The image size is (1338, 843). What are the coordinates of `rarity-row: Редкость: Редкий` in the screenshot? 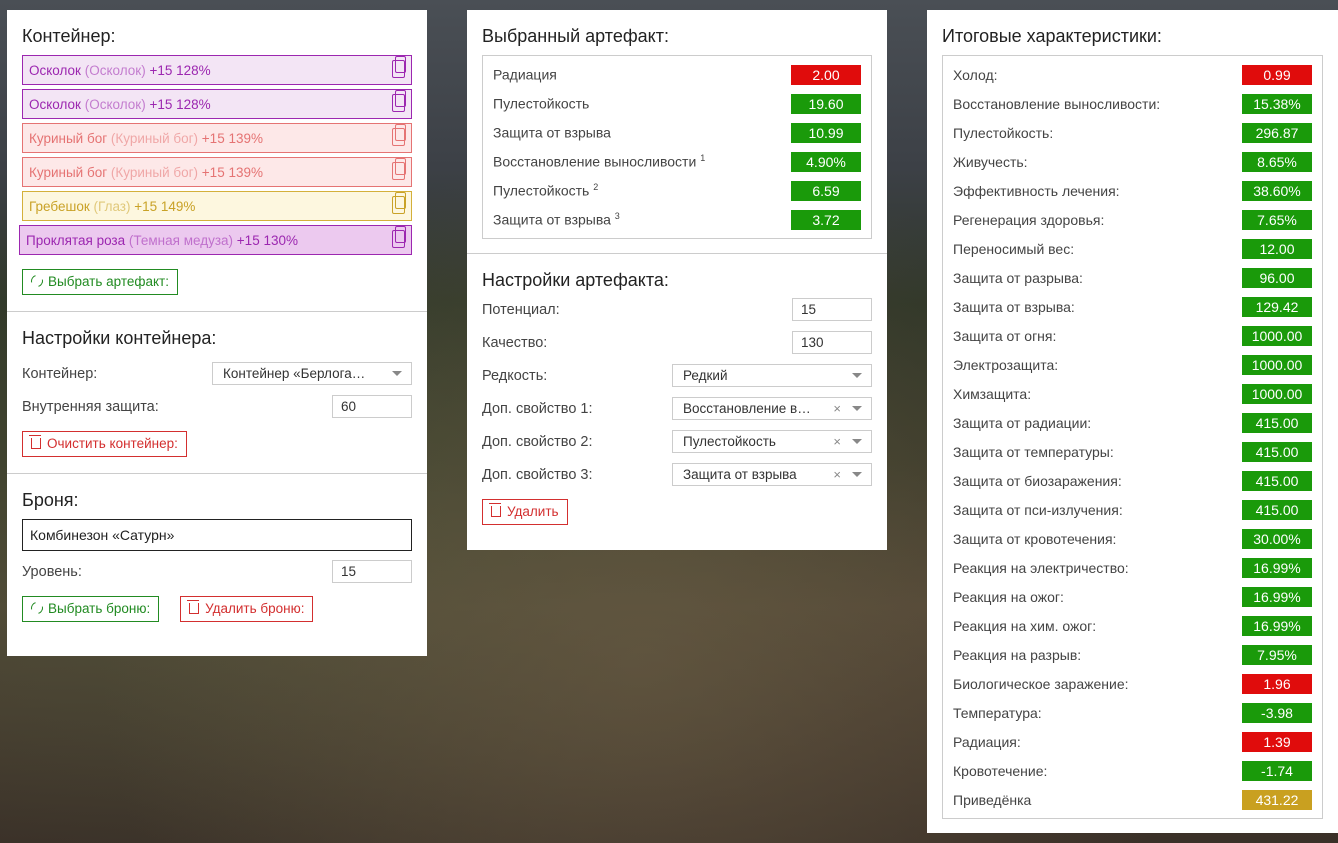 It's located at (677, 375).